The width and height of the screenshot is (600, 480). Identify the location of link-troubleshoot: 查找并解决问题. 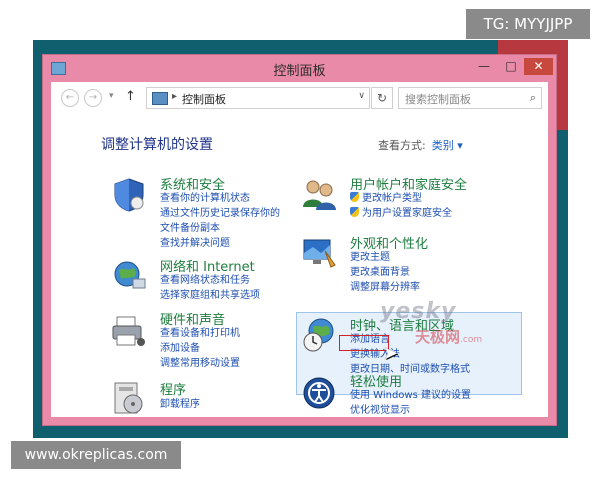
(220, 243).